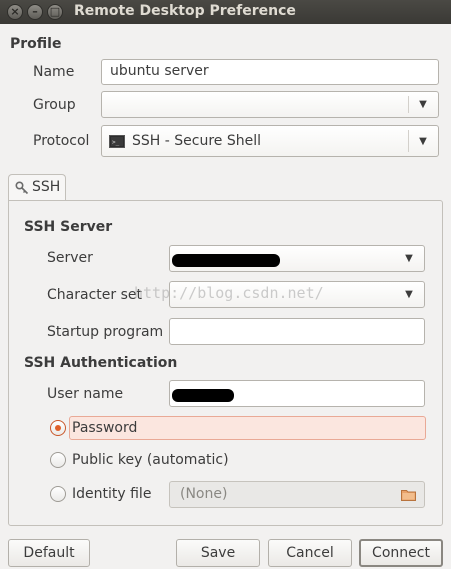 The image size is (451, 569). Describe the element at coordinates (159, 71) in the screenshot. I see `name-input-value: ubuntu server` at that location.